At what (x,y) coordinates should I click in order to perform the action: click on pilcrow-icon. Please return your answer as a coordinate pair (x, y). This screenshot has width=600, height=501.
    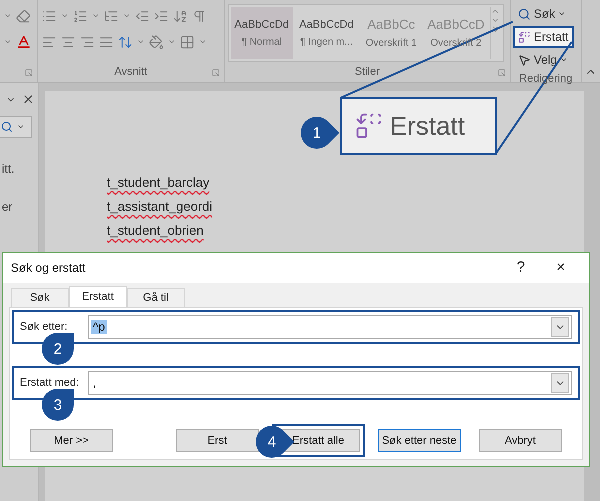
    Looking at the image, I should click on (199, 16).